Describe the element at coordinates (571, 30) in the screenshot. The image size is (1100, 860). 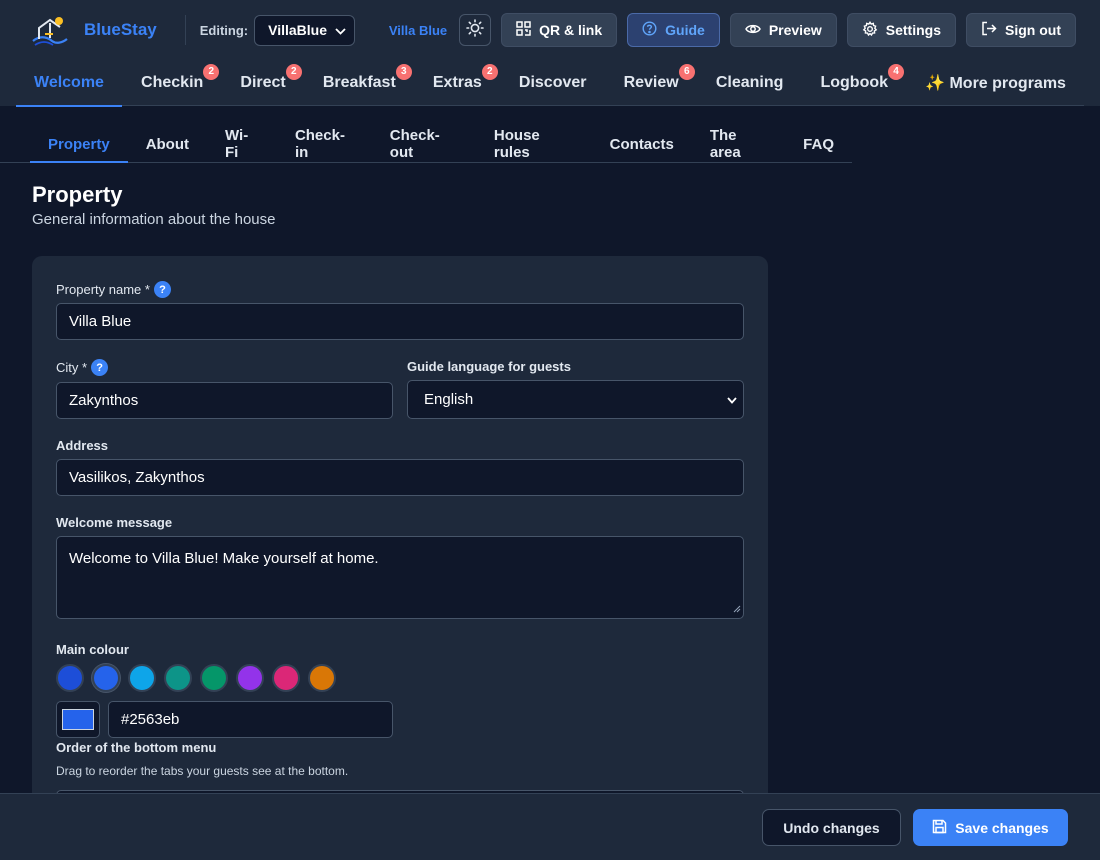
I see `qr-link-label: QR & link` at that location.